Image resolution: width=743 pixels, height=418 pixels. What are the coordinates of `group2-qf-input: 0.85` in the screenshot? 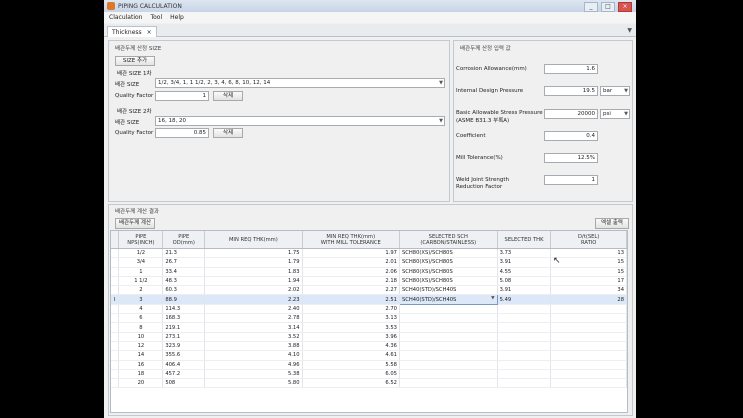 It's located at (182, 133).